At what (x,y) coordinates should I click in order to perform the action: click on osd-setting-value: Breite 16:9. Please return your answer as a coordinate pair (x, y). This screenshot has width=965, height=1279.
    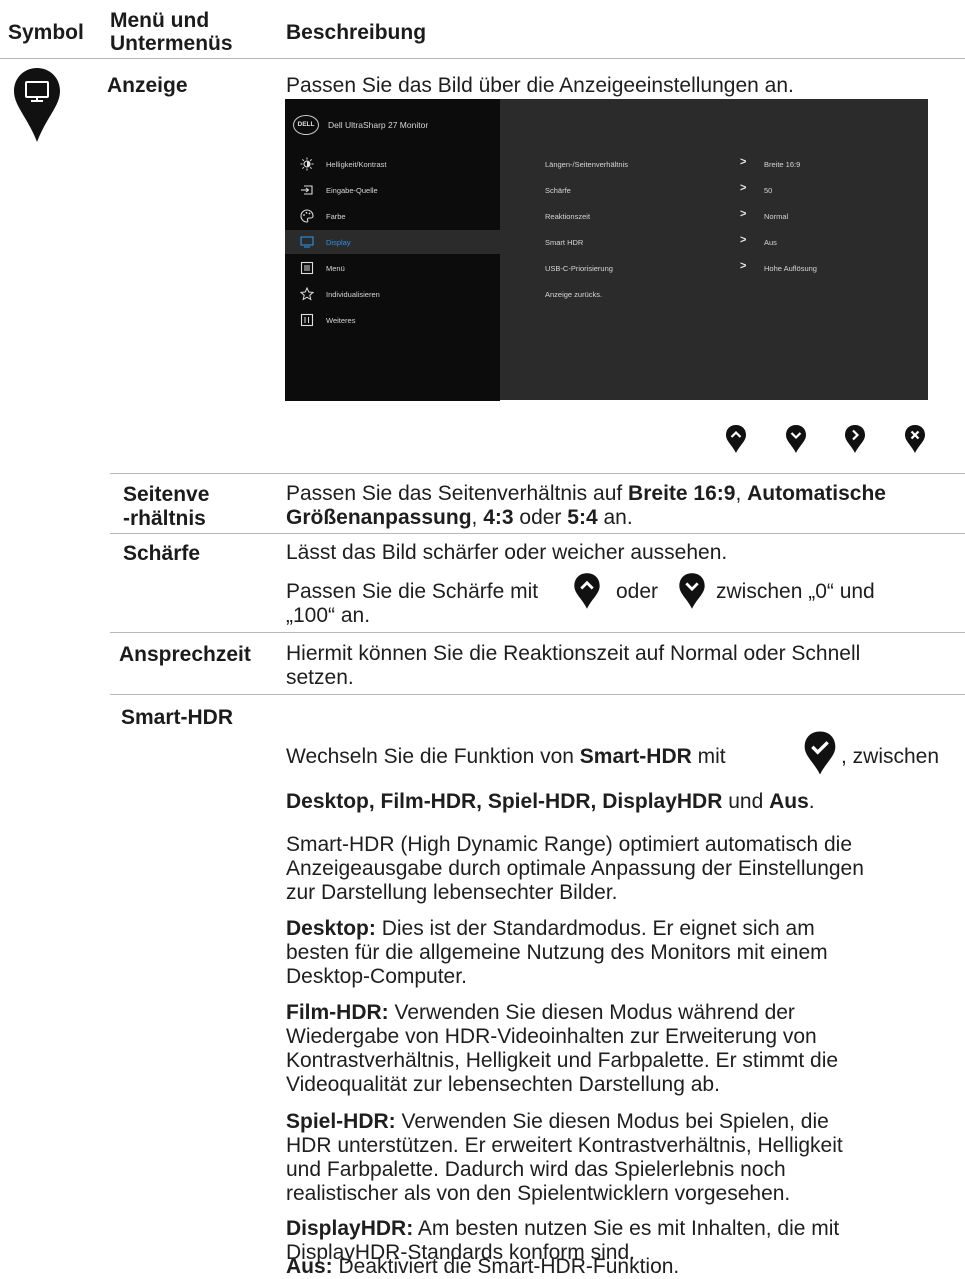
    Looking at the image, I should click on (782, 164).